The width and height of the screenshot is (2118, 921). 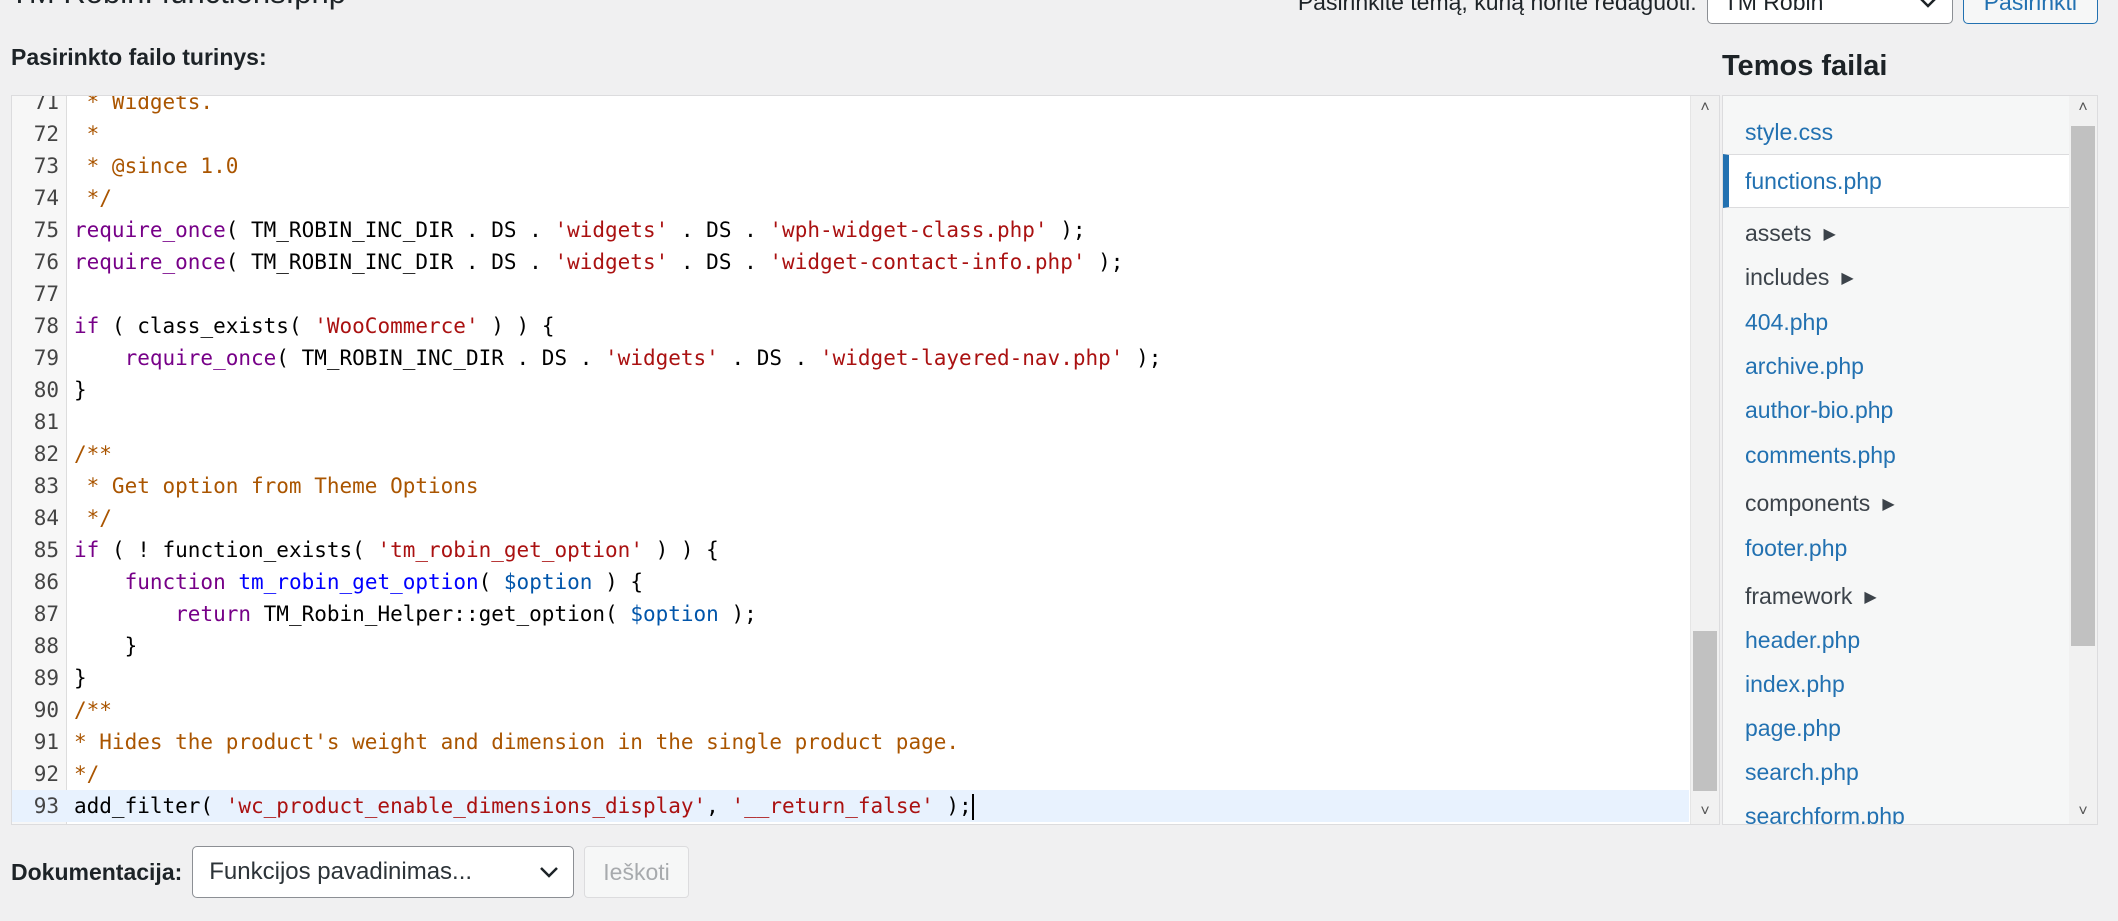 What do you see at coordinates (46, 486) in the screenshot?
I see `line-number: 83` at bounding box center [46, 486].